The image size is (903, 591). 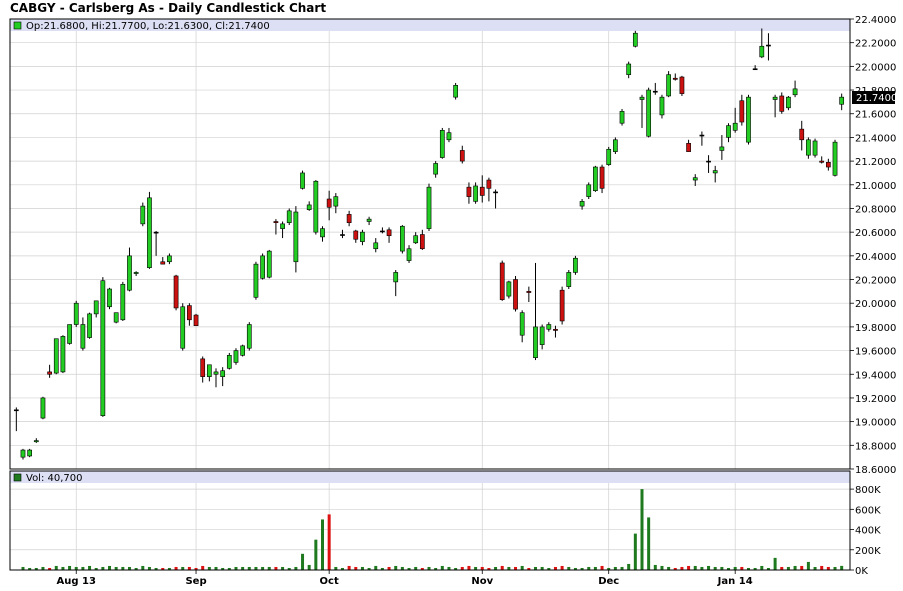 I want to click on x-tick-label: Oct, so click(x=329, y=581).